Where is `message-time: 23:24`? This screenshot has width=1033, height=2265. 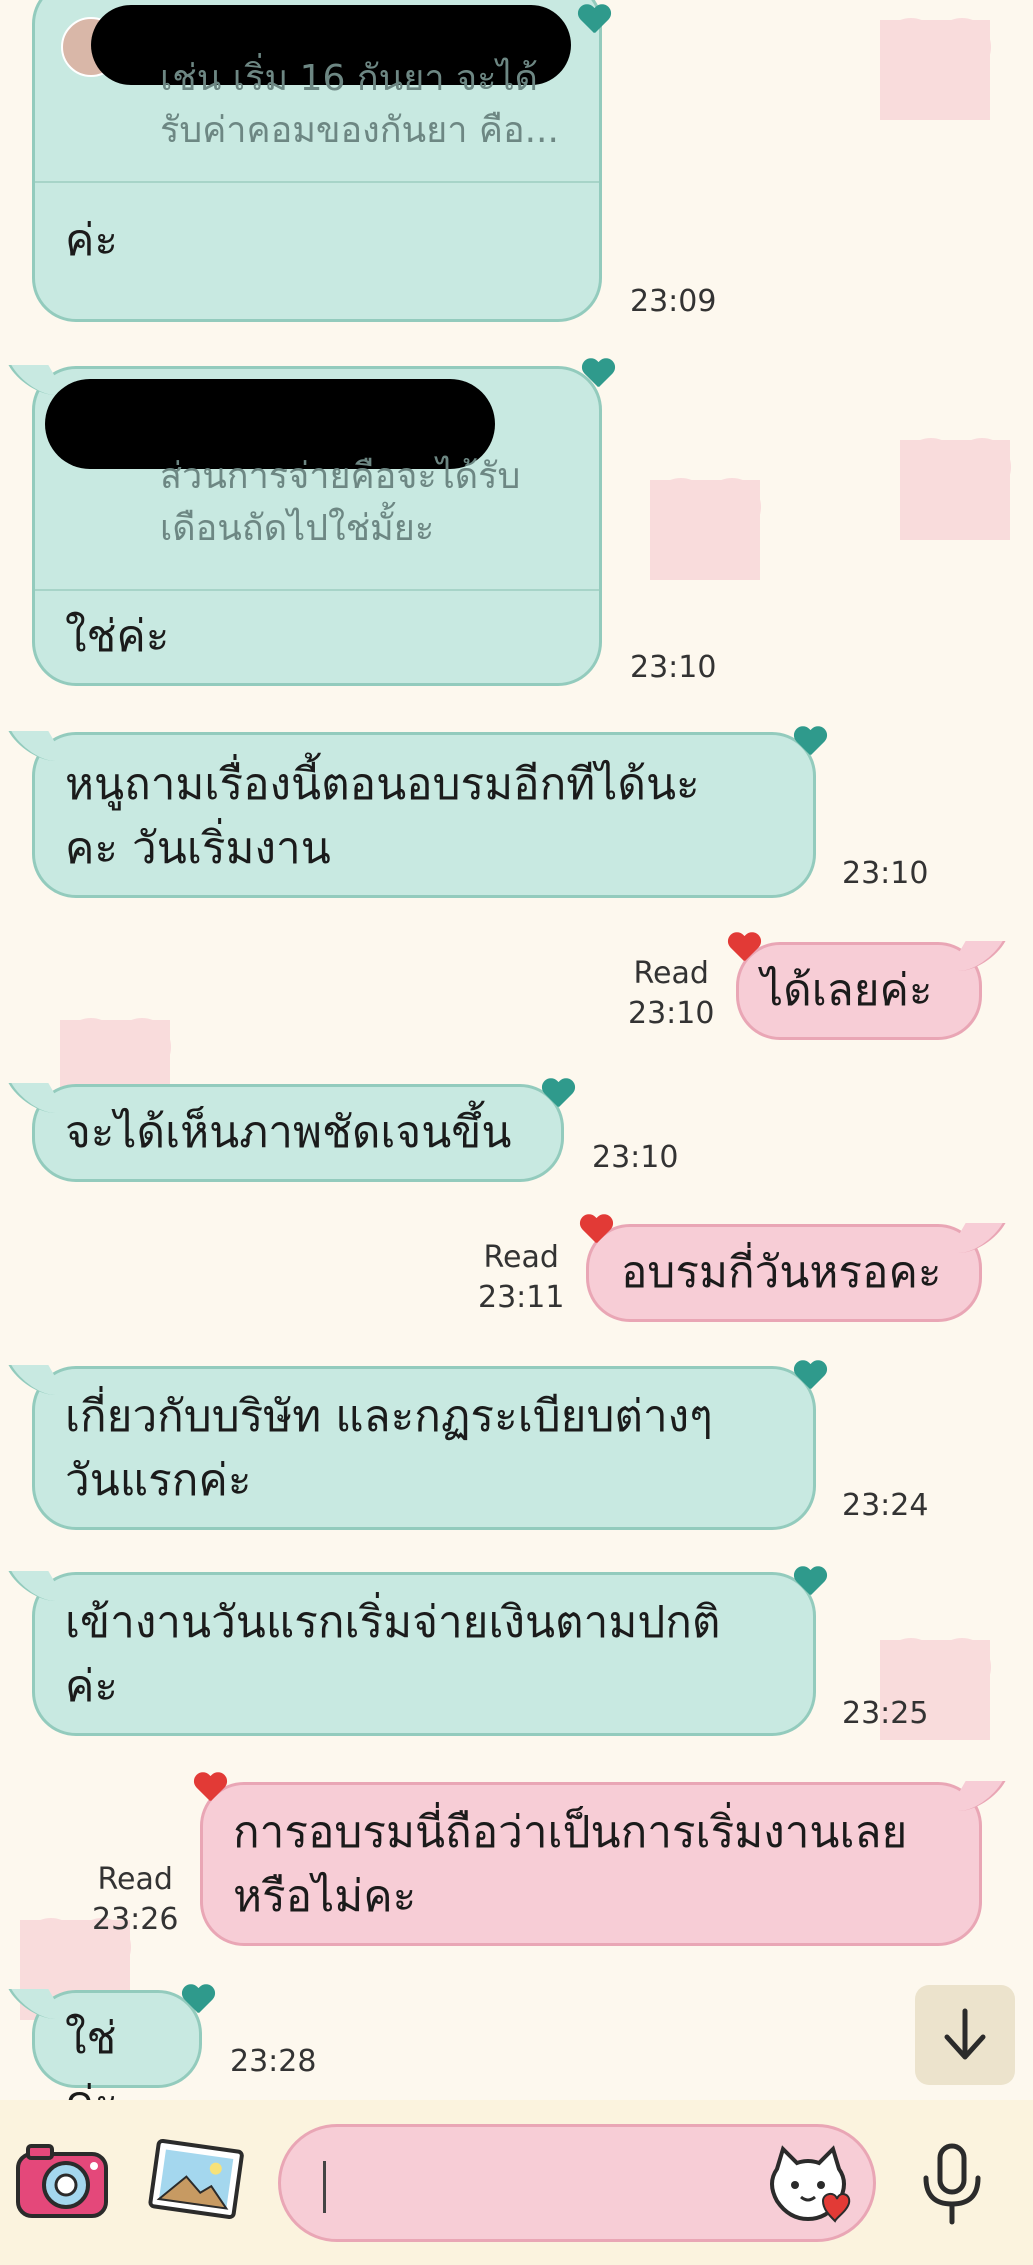 message-time: 23:24 is located at coordinates (885, 1505).